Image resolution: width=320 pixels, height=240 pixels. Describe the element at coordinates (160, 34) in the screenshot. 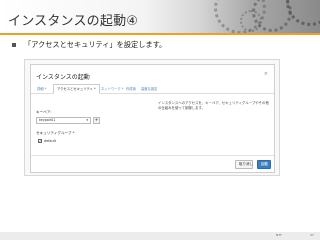

I see `title-underline` at that location.